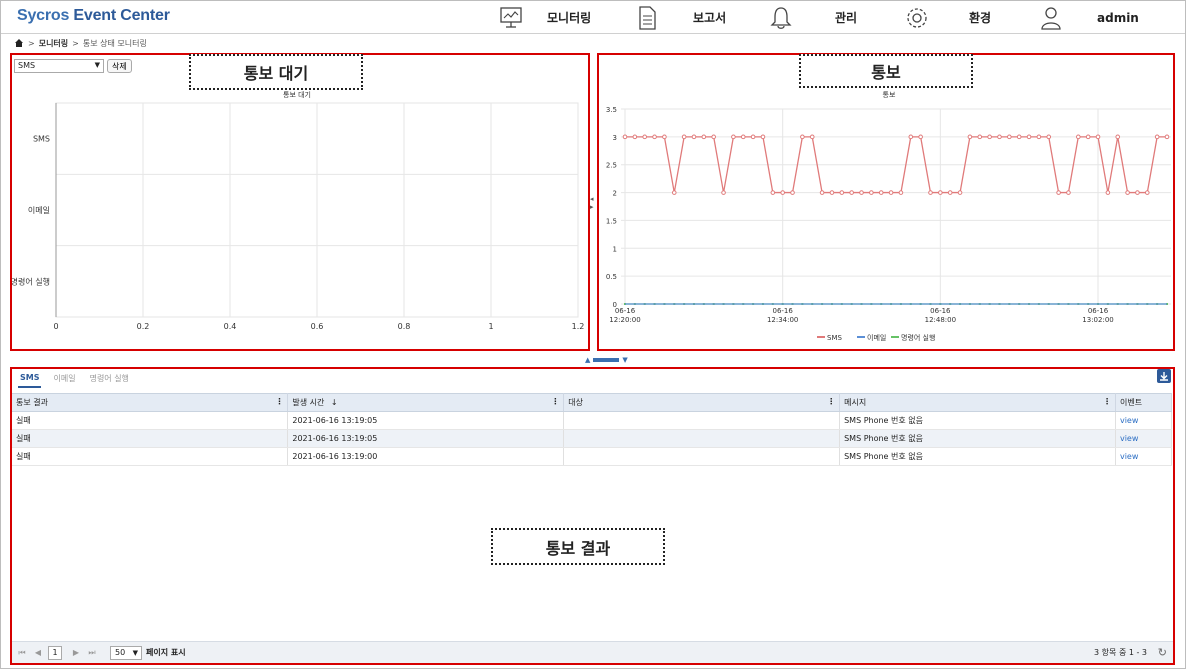 The image size is (1186, 669). What do you see at coordinates (876, 337) in the screenshot?
I see `legend-label: 이메일` at bounding box center [876, 337].